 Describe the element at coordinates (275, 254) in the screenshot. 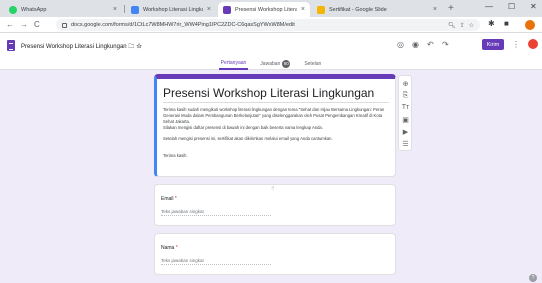

I see `question-card-name: Nama * Teks jawaban singkat` at that location.